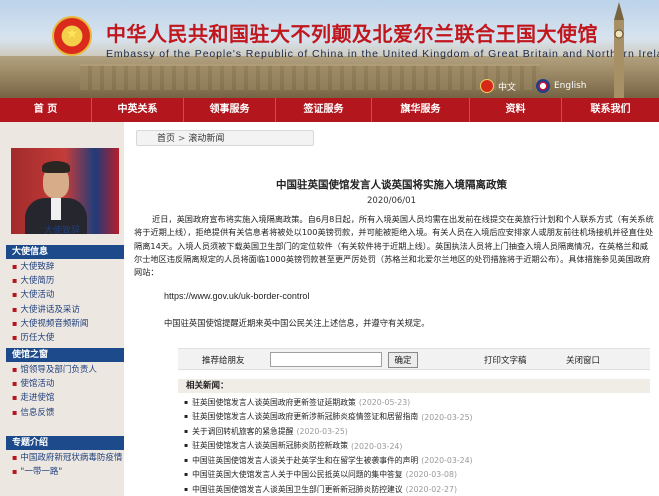  I want to click on nav-relations: 中英关系, so click(138, 110).